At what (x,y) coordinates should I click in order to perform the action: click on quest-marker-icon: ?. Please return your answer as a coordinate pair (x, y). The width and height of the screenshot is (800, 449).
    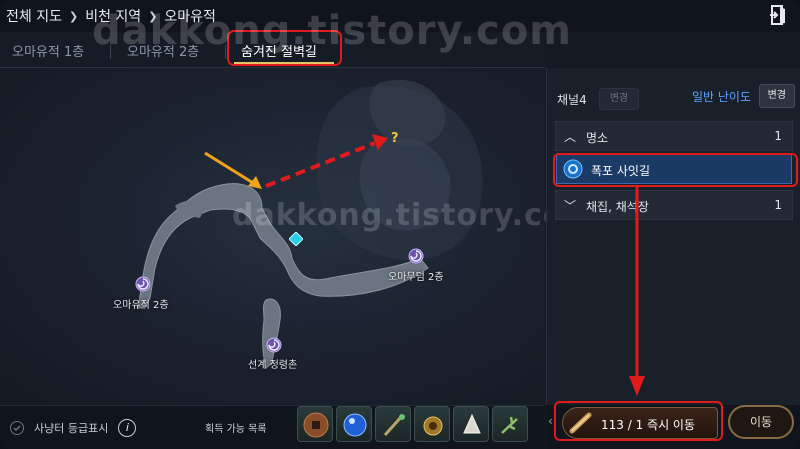
    Looking at the image, I should click on (395, 137).